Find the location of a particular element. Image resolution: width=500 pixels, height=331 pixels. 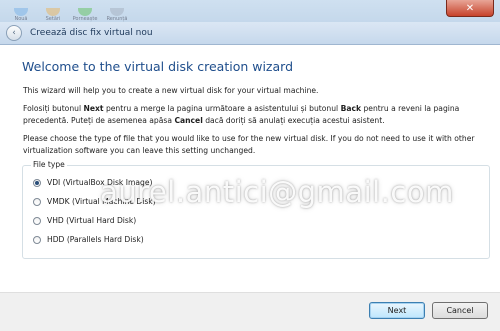

wizard-titlebar: ‹ Creează disc fix virtual nou is located at coordinates (250, 33).